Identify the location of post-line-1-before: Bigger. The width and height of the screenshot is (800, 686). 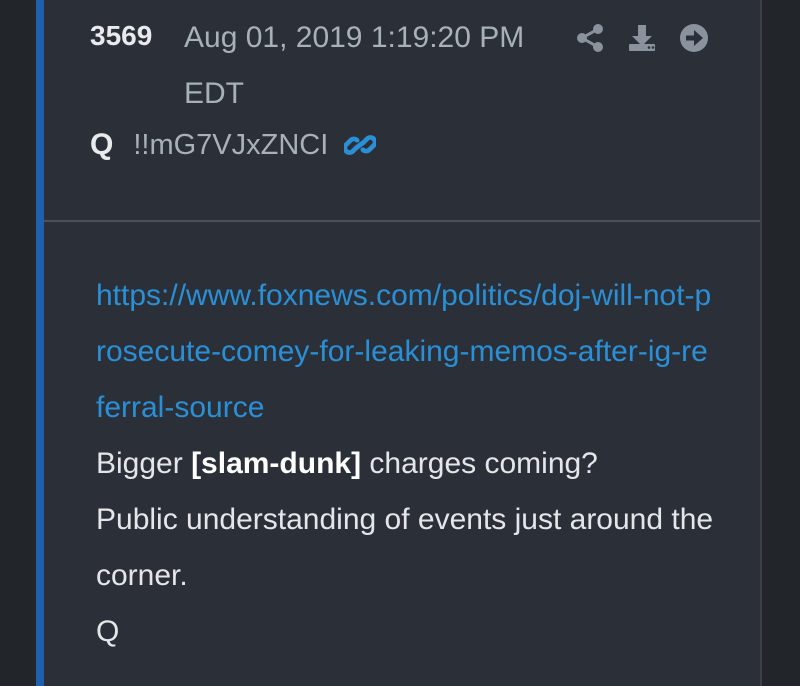
(144, 463).